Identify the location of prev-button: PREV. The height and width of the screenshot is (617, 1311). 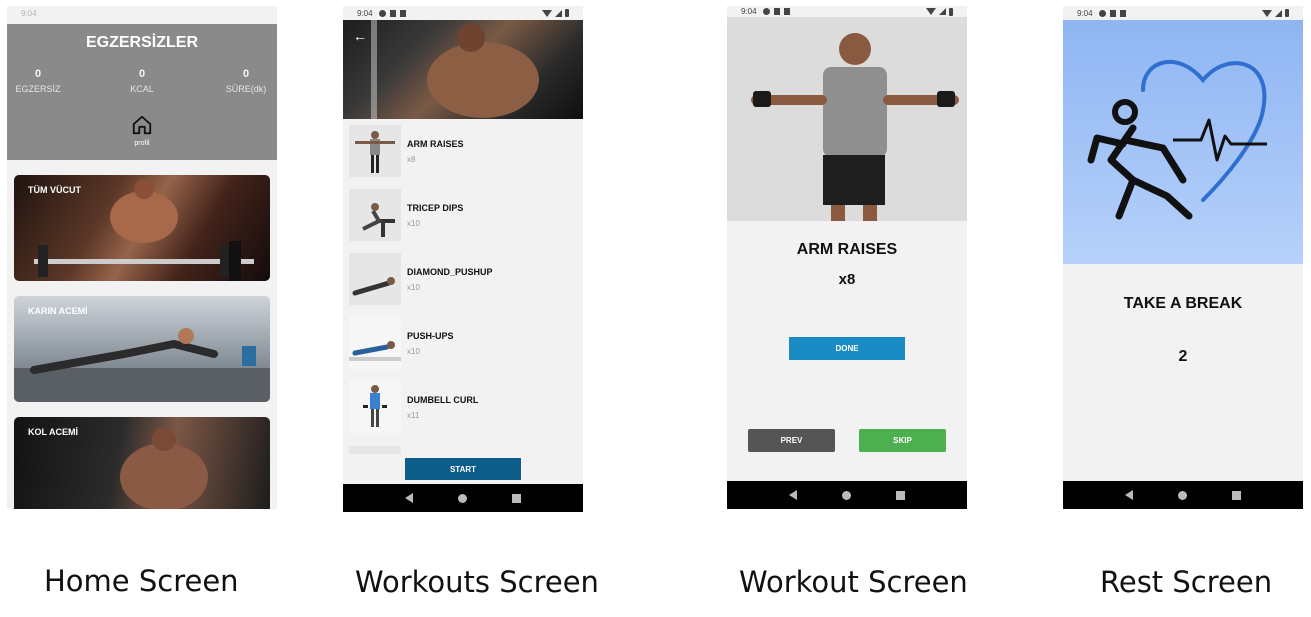
(791, 440).